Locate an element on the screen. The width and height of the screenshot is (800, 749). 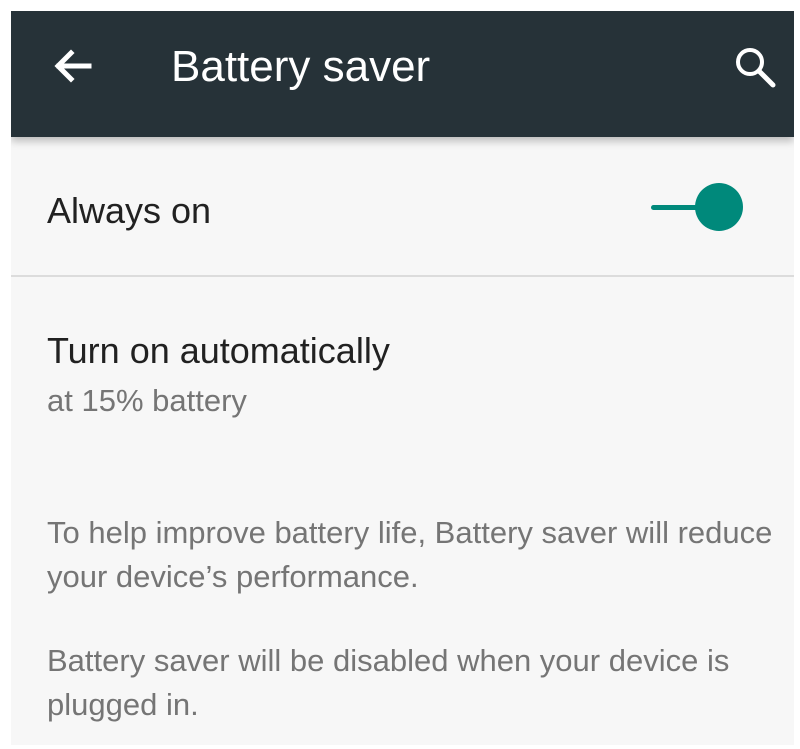
page-title: Battery saver is located at coordinates (301, 66).